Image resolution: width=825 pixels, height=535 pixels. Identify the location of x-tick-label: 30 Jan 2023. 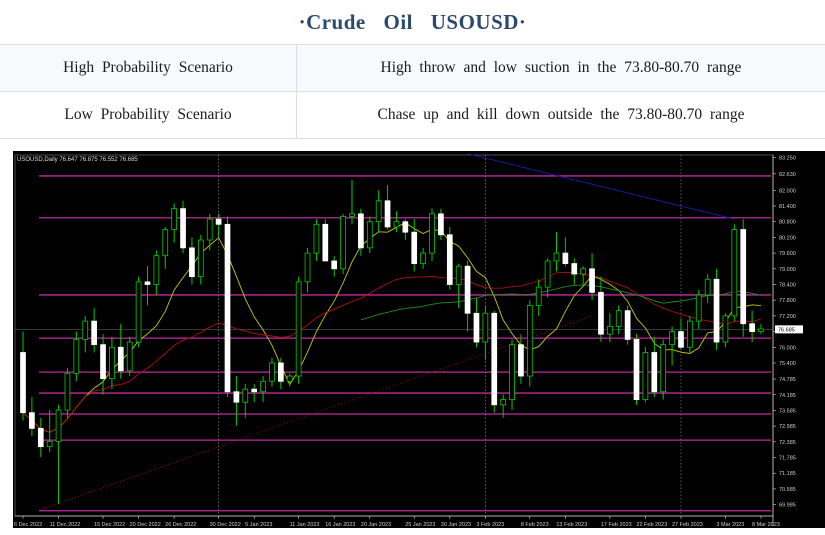
(456, 525).